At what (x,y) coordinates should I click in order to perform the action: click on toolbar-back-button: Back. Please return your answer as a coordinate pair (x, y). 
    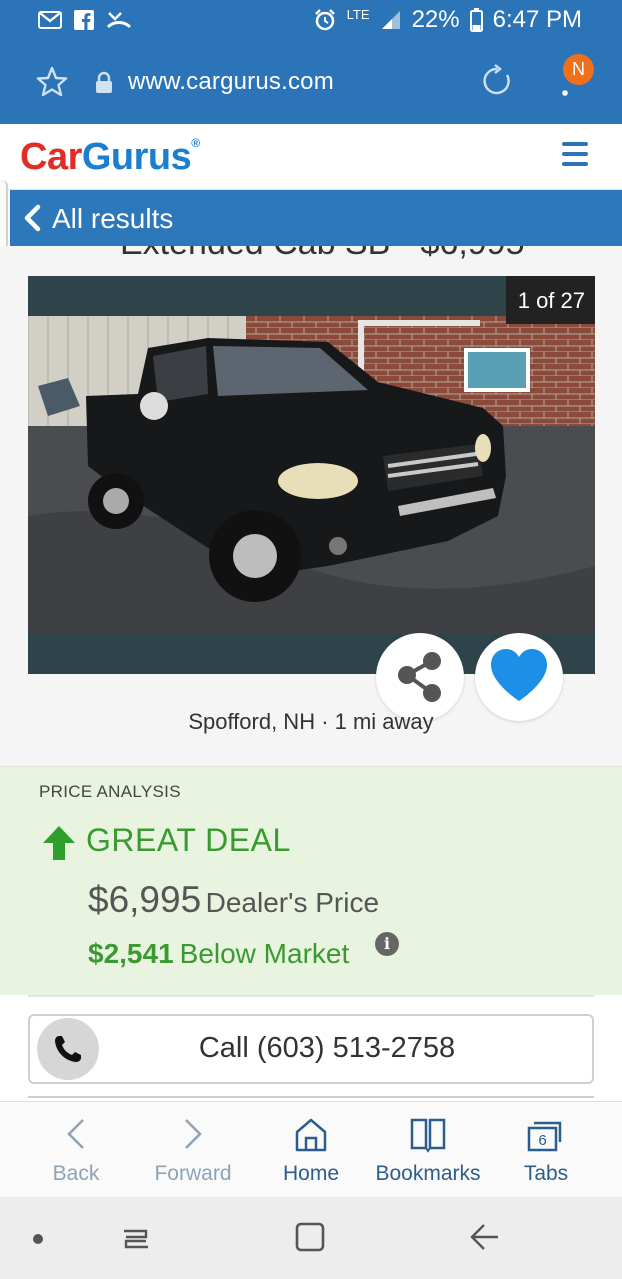
    Looking at the image, I should click on (76, 1150).